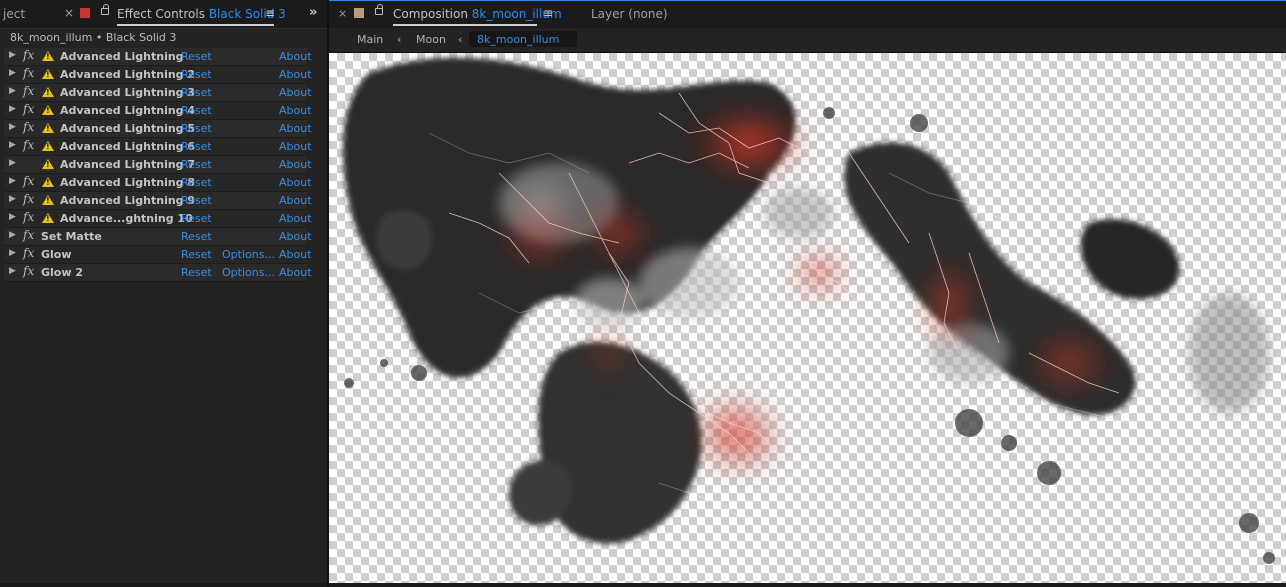 The image size is (1286, 587). I want to click on effect-row: ▶ fx Glow Reset Options... About, so click(158, 255).